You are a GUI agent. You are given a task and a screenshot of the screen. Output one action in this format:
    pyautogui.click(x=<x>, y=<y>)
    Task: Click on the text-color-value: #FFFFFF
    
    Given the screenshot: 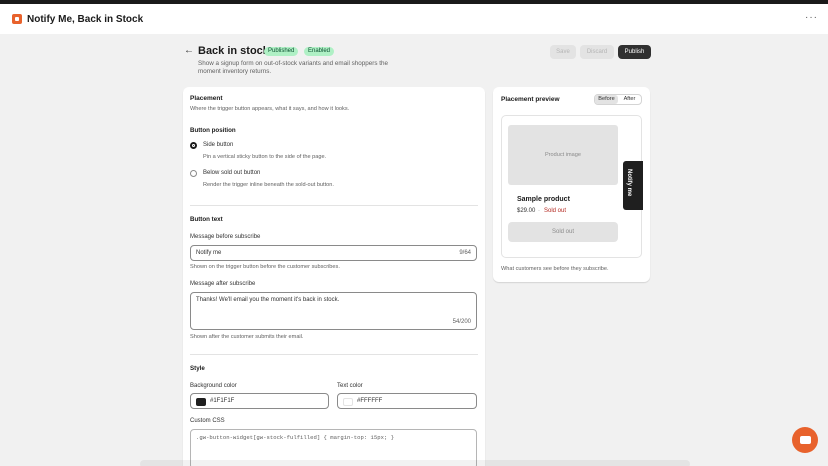 What is the action you would take?
    pyautogui.click(x=370, y=401)
    